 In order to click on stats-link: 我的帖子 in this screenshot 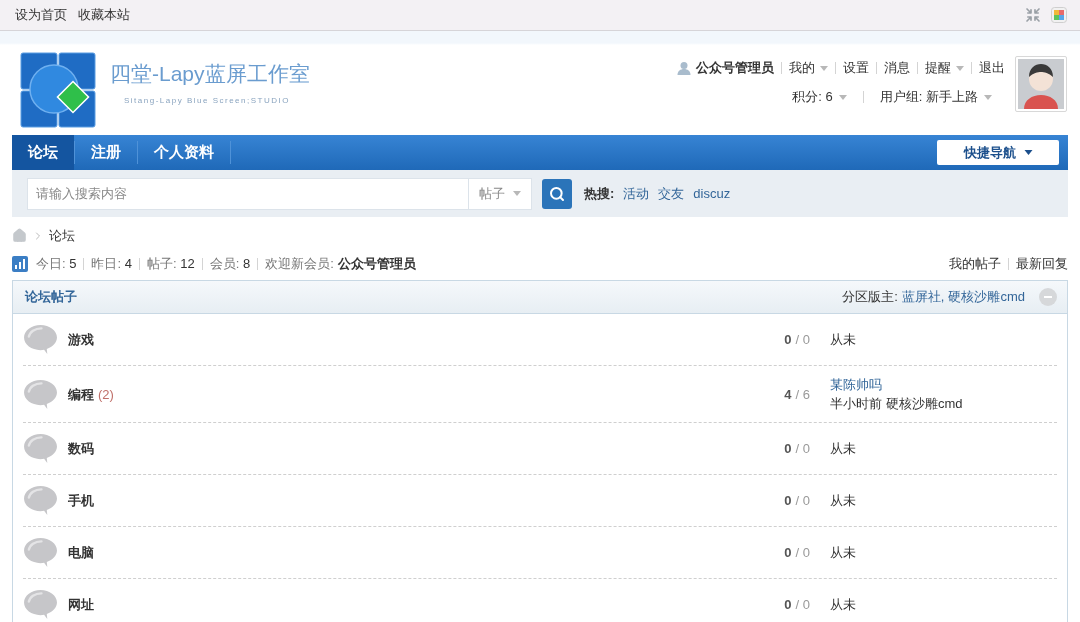, I will do `click(975, 264)`.